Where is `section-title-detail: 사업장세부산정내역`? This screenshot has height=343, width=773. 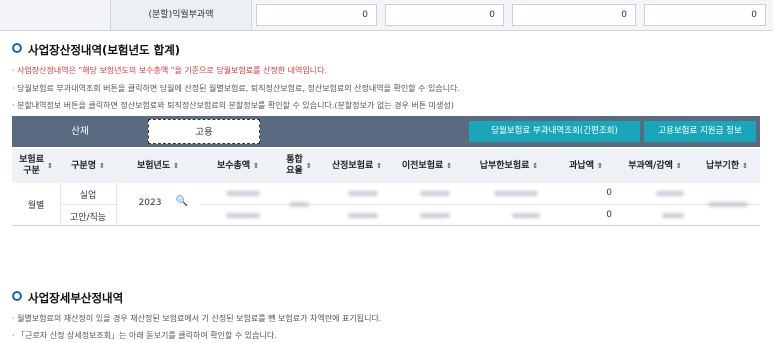 section-title-detail: 사업장세부산정내역 is located at coordinates (67, 298).